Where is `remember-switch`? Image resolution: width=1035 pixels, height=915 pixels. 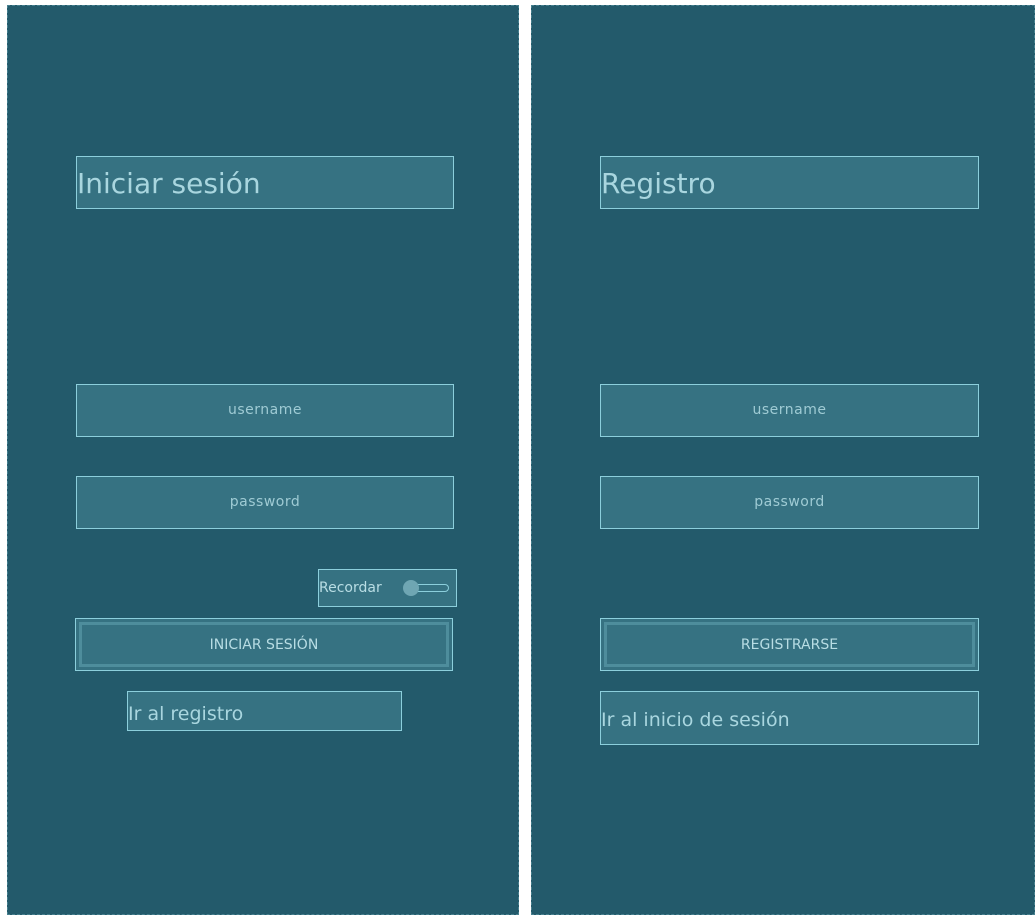 remember-switch is located at coordinates (427, 588).